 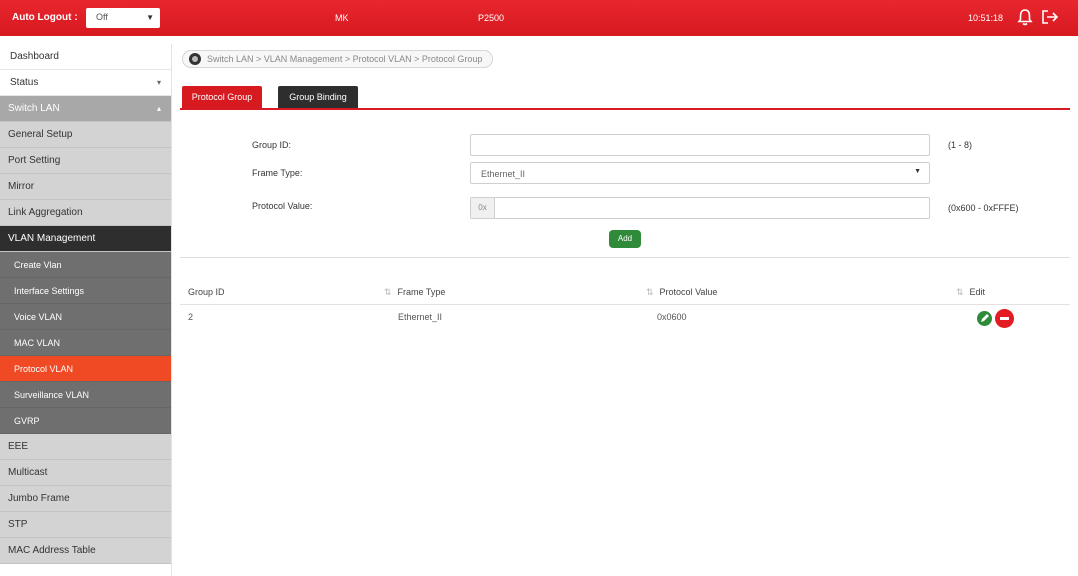 I want to click on sidebar-item-label: EEE, so click(x=18, y=446).